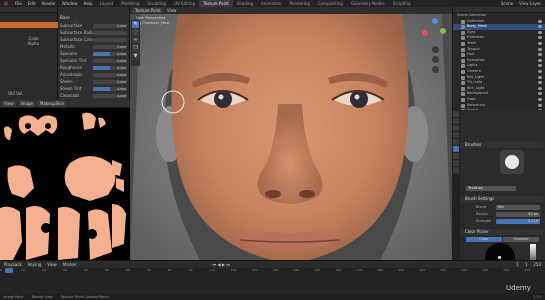 The image size is (545, 300). What do you see at coordinates (518, 214) in the screenshot?
I see `radius-field: 50 px` at bounding box center [518, 214].